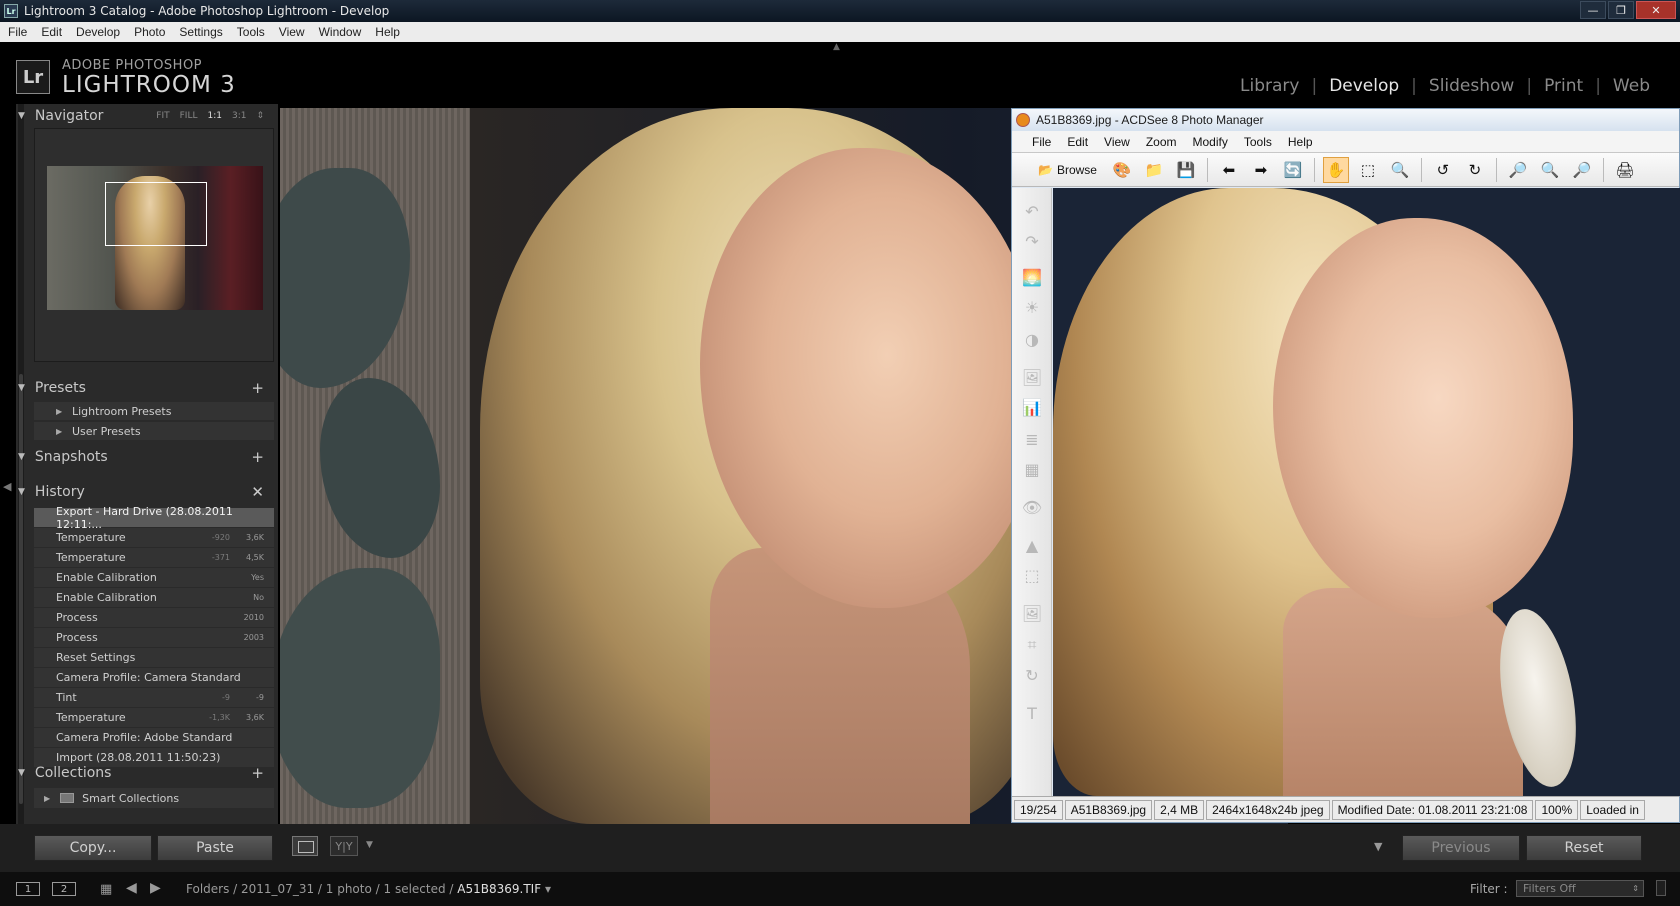 Image resolution: width=1680 pixels, height=906 pixels. I want to click on menu-photo: Photo, so click(149, 32).